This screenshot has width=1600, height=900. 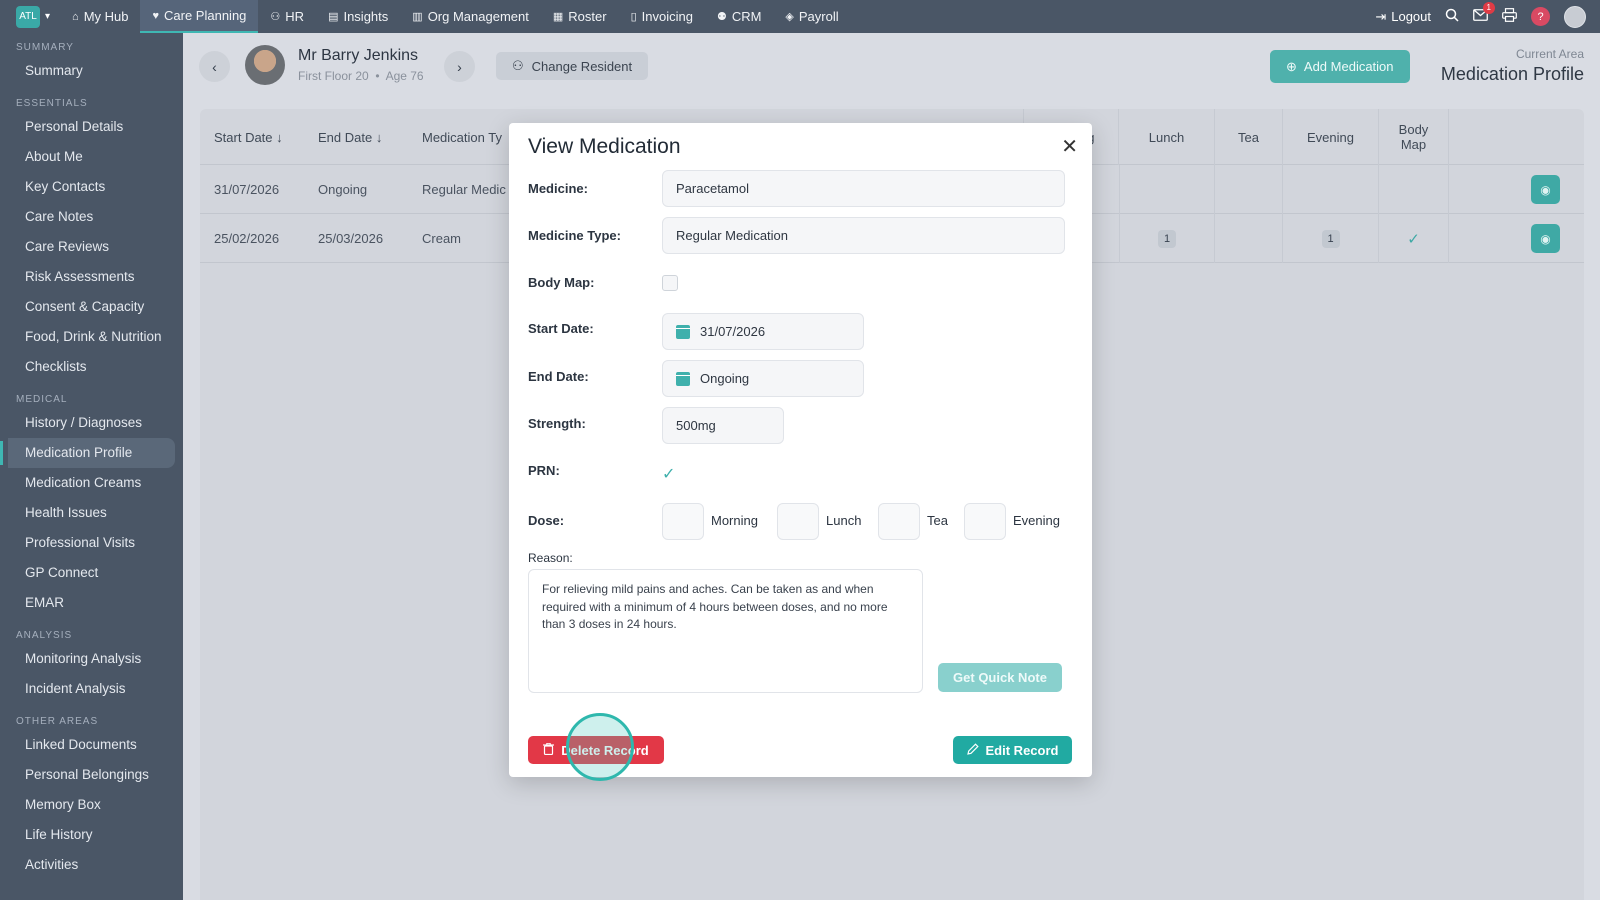 What do you see at coordinates (1340, 66) in the screenshot?
I see `add-medication-button: ⊕ Add Medication` at bounding box center [1340, 66].